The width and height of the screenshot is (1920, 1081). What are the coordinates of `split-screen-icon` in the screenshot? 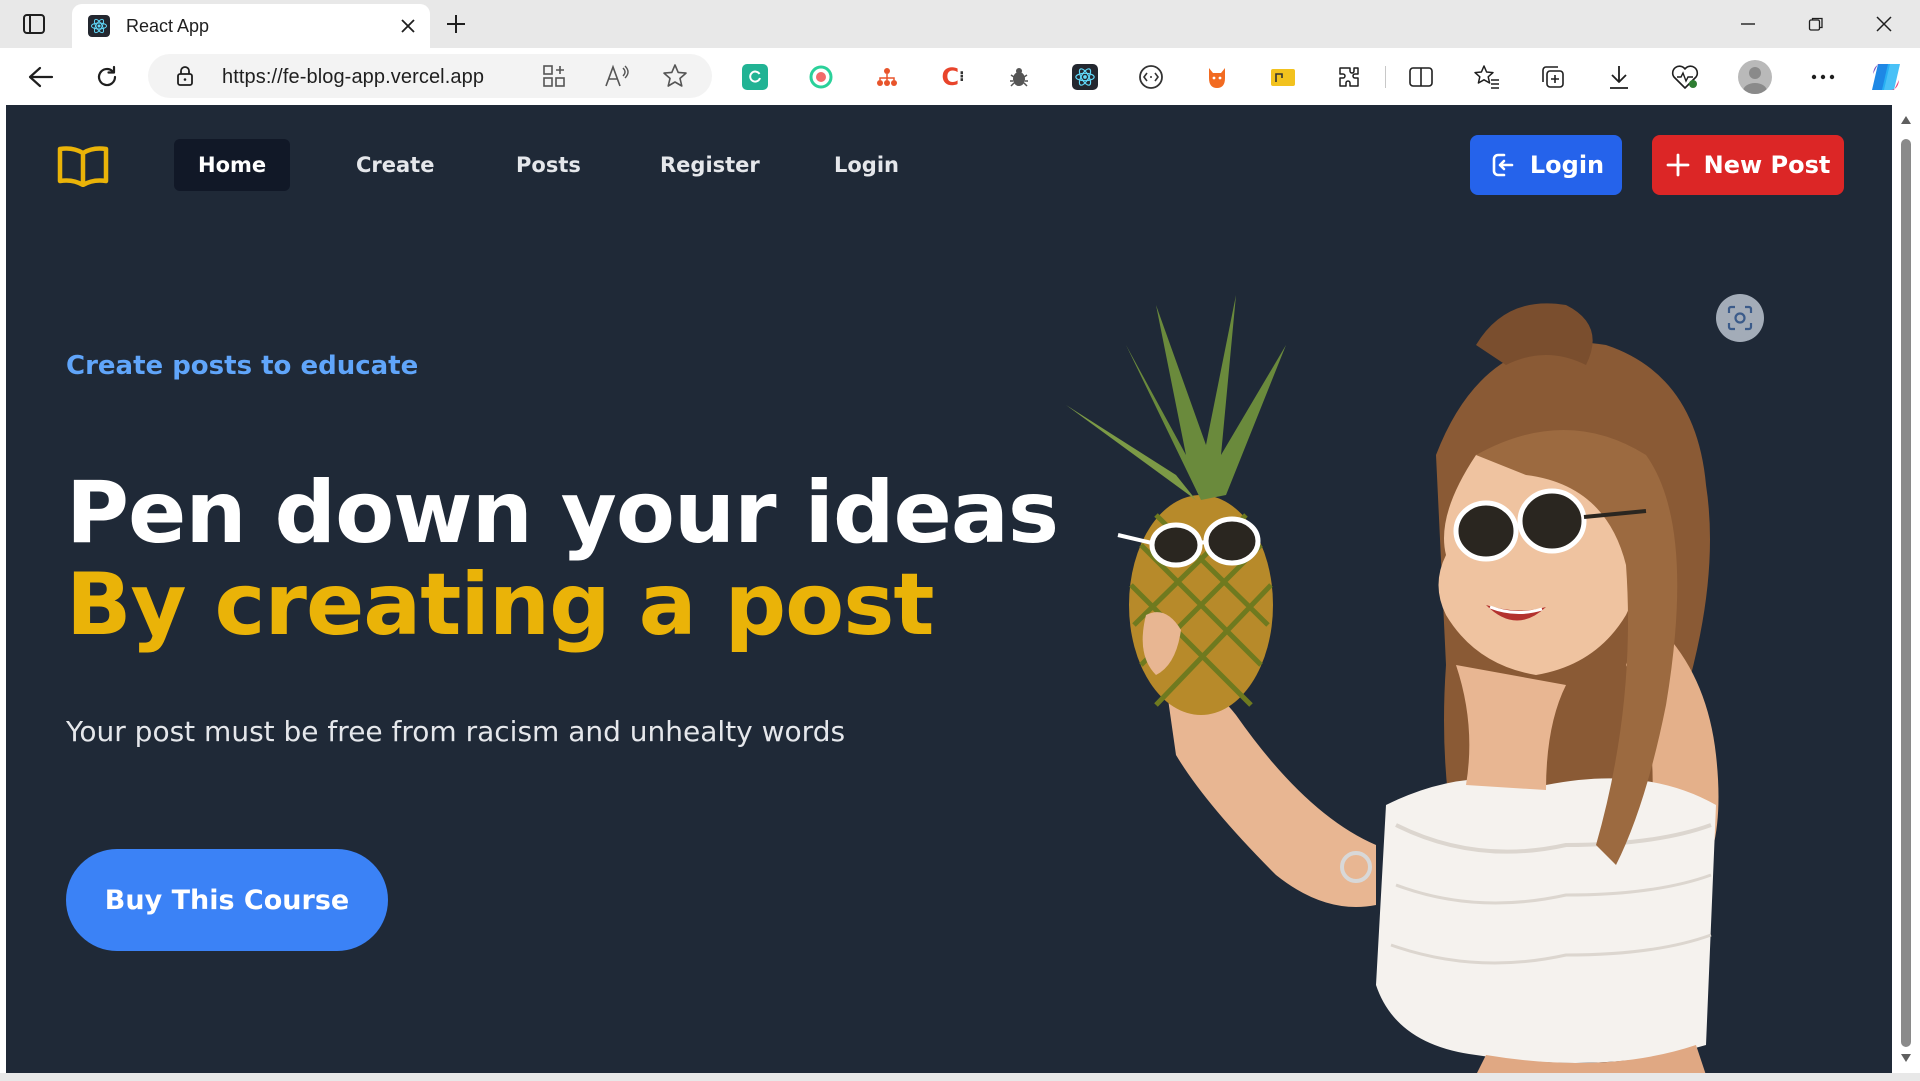 It's located at (1421, 77).